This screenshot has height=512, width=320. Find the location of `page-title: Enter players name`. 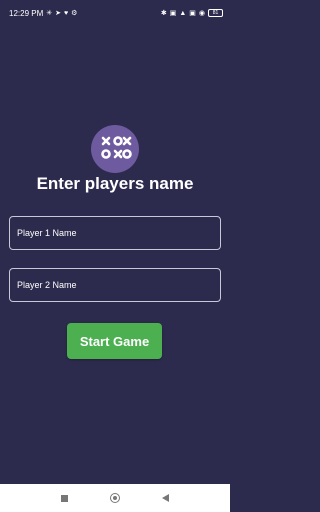

page-title: Enter players name is located at coordinates (115, 183).